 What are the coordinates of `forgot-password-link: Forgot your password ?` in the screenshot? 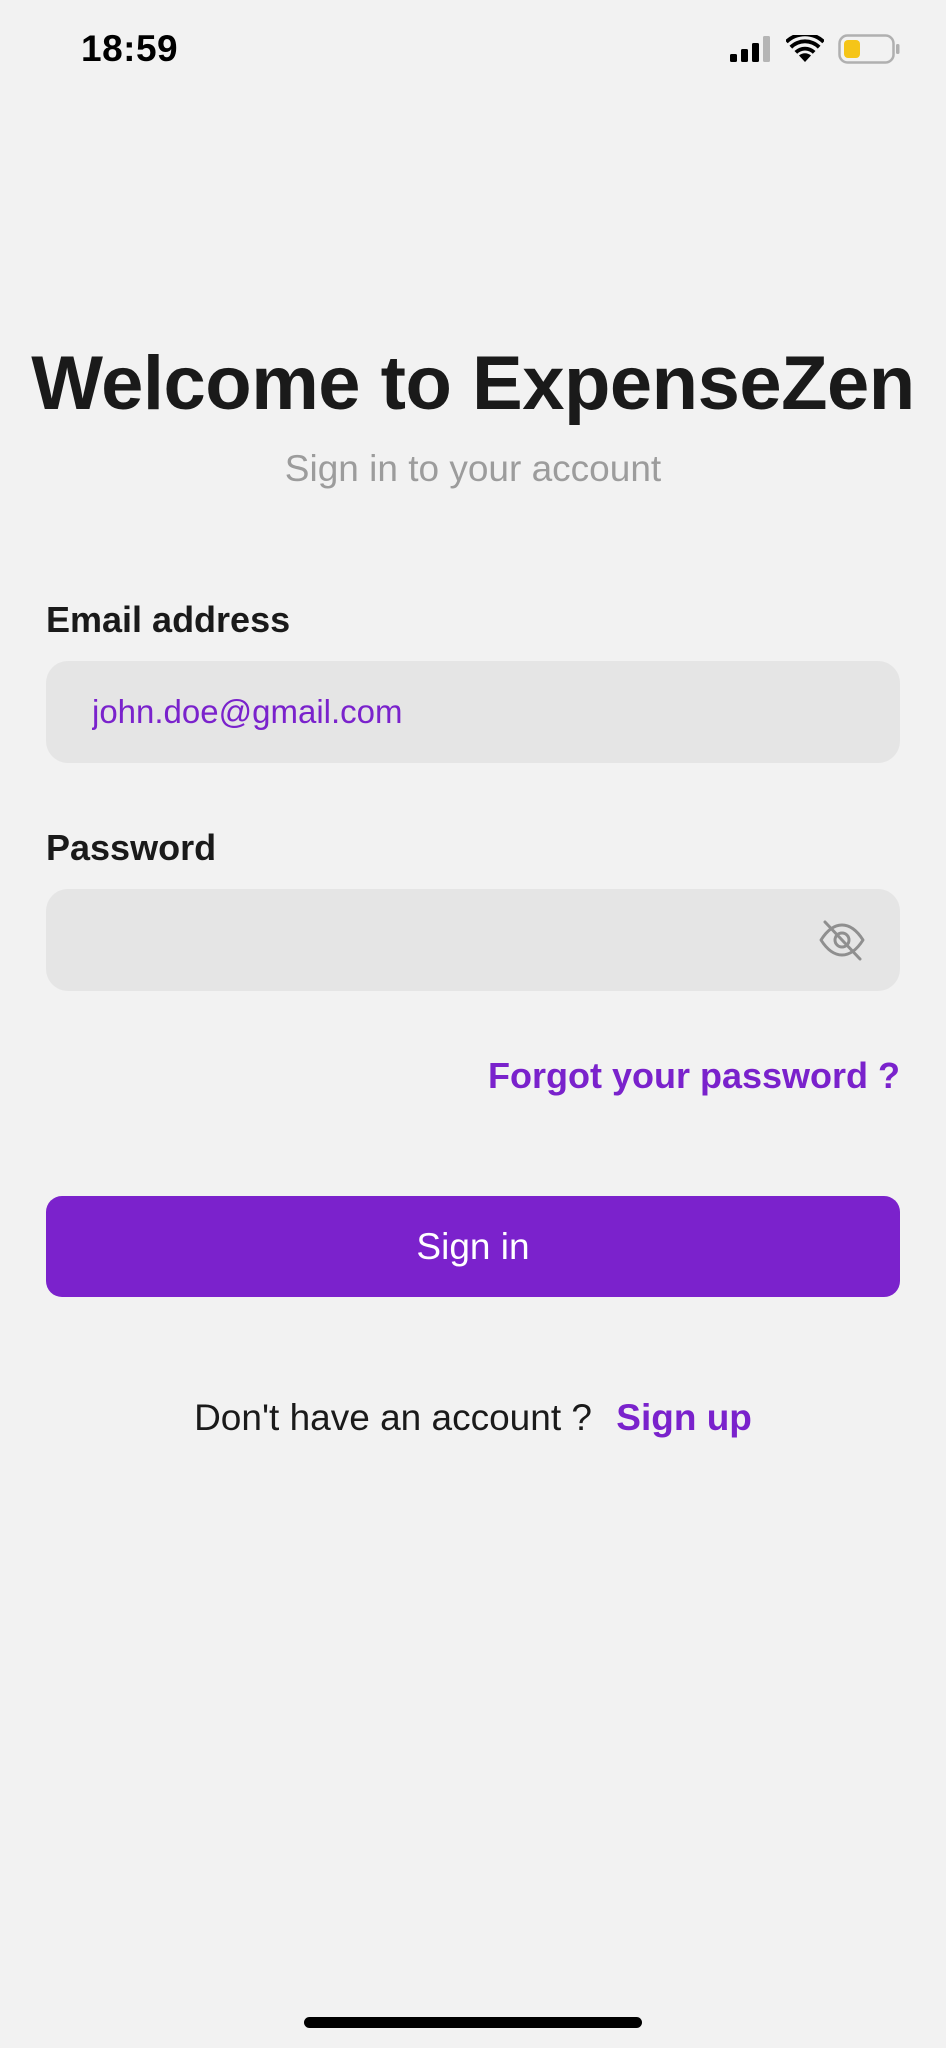 It's located at (694, 1076).